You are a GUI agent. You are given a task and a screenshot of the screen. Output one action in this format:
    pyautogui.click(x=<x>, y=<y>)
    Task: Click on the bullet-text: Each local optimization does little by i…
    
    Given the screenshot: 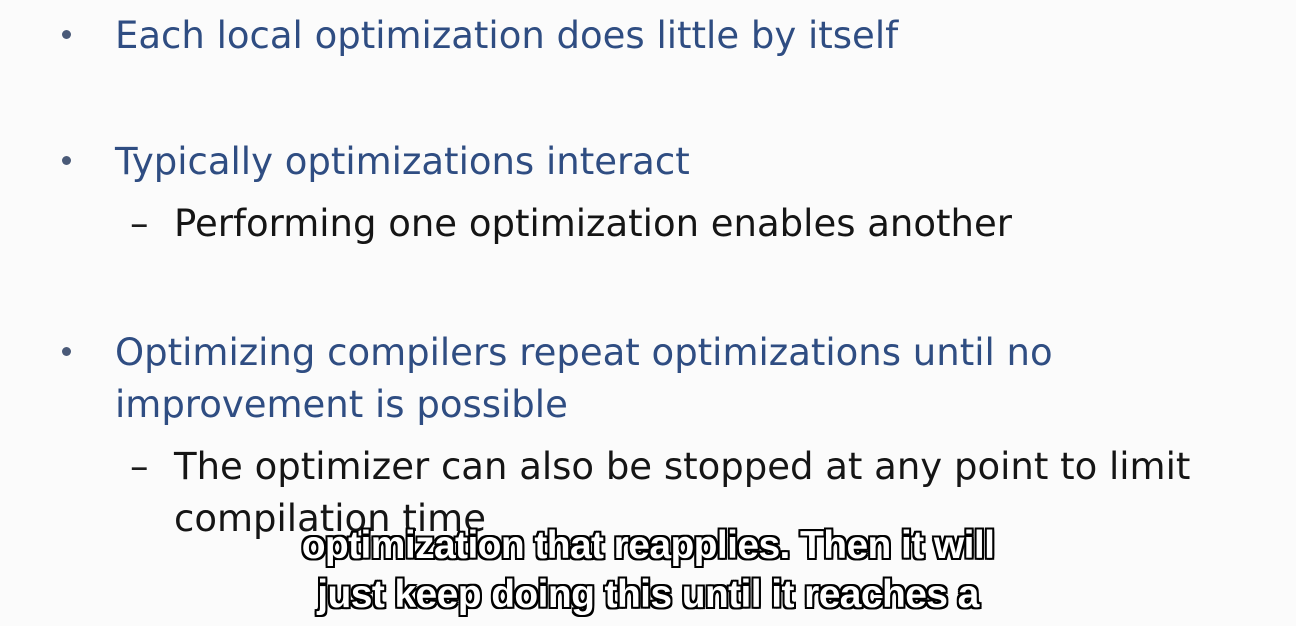 What is the action you would take?
    pyautogui.click(x=507, y=35)
    